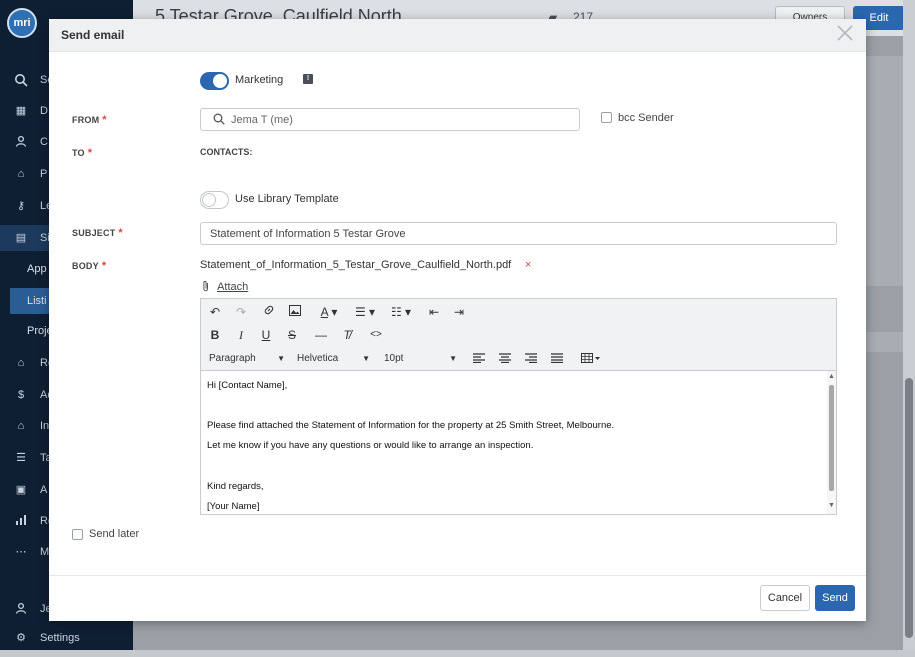  I want to click on horizontal-rule-icon: —, so click(321, 335).